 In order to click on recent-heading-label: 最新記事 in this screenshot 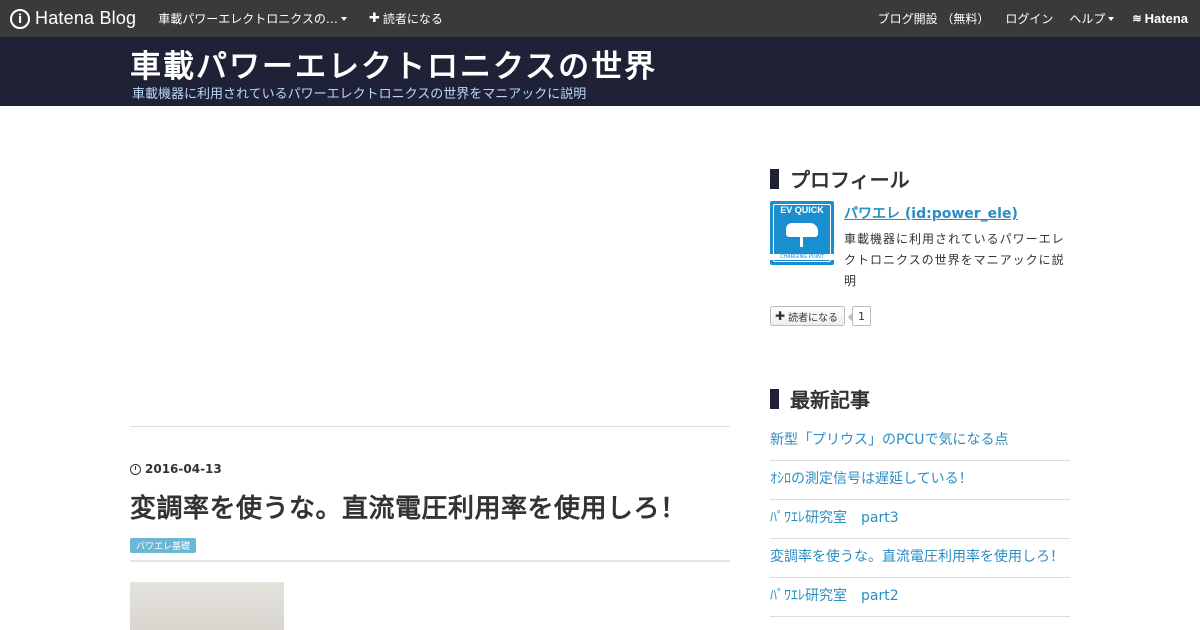, I will do `click(830, 400)`.